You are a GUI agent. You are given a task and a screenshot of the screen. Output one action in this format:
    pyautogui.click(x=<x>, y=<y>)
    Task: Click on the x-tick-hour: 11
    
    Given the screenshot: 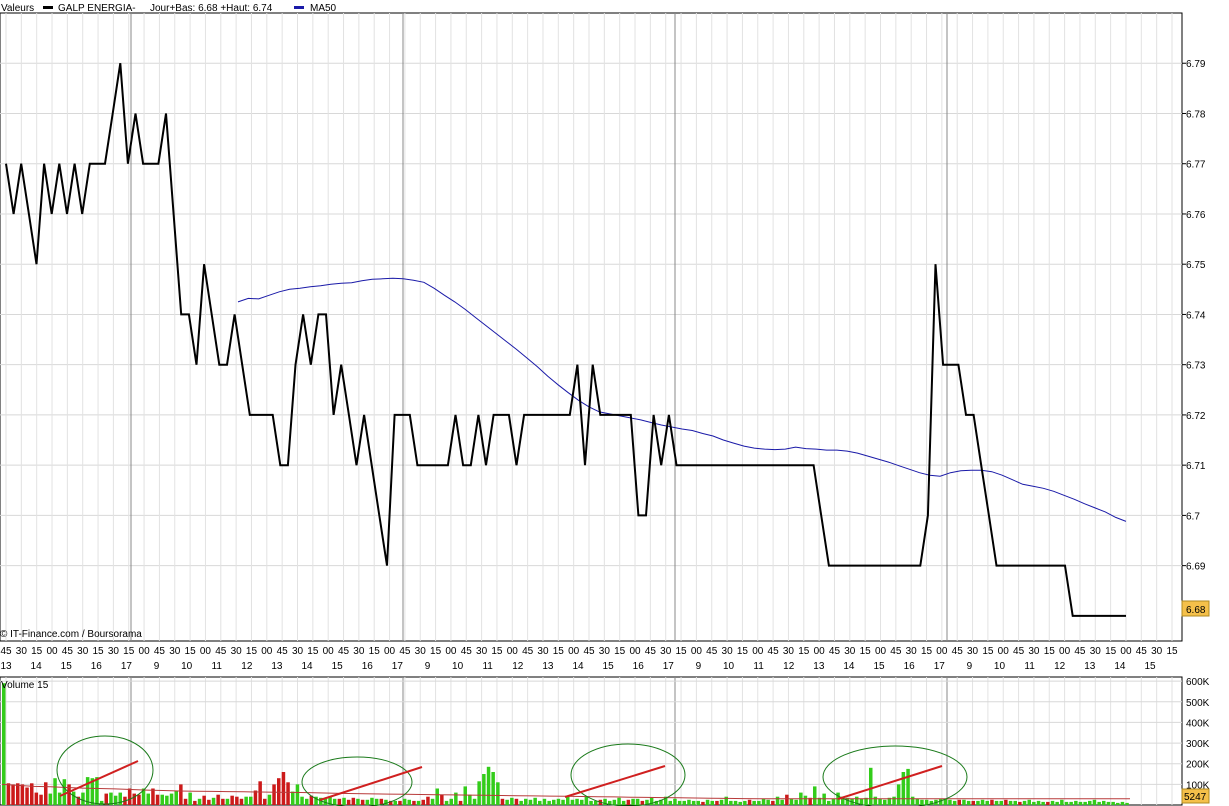 What is the action you would take?
    pyautogui.click(x=487, y=666)
    